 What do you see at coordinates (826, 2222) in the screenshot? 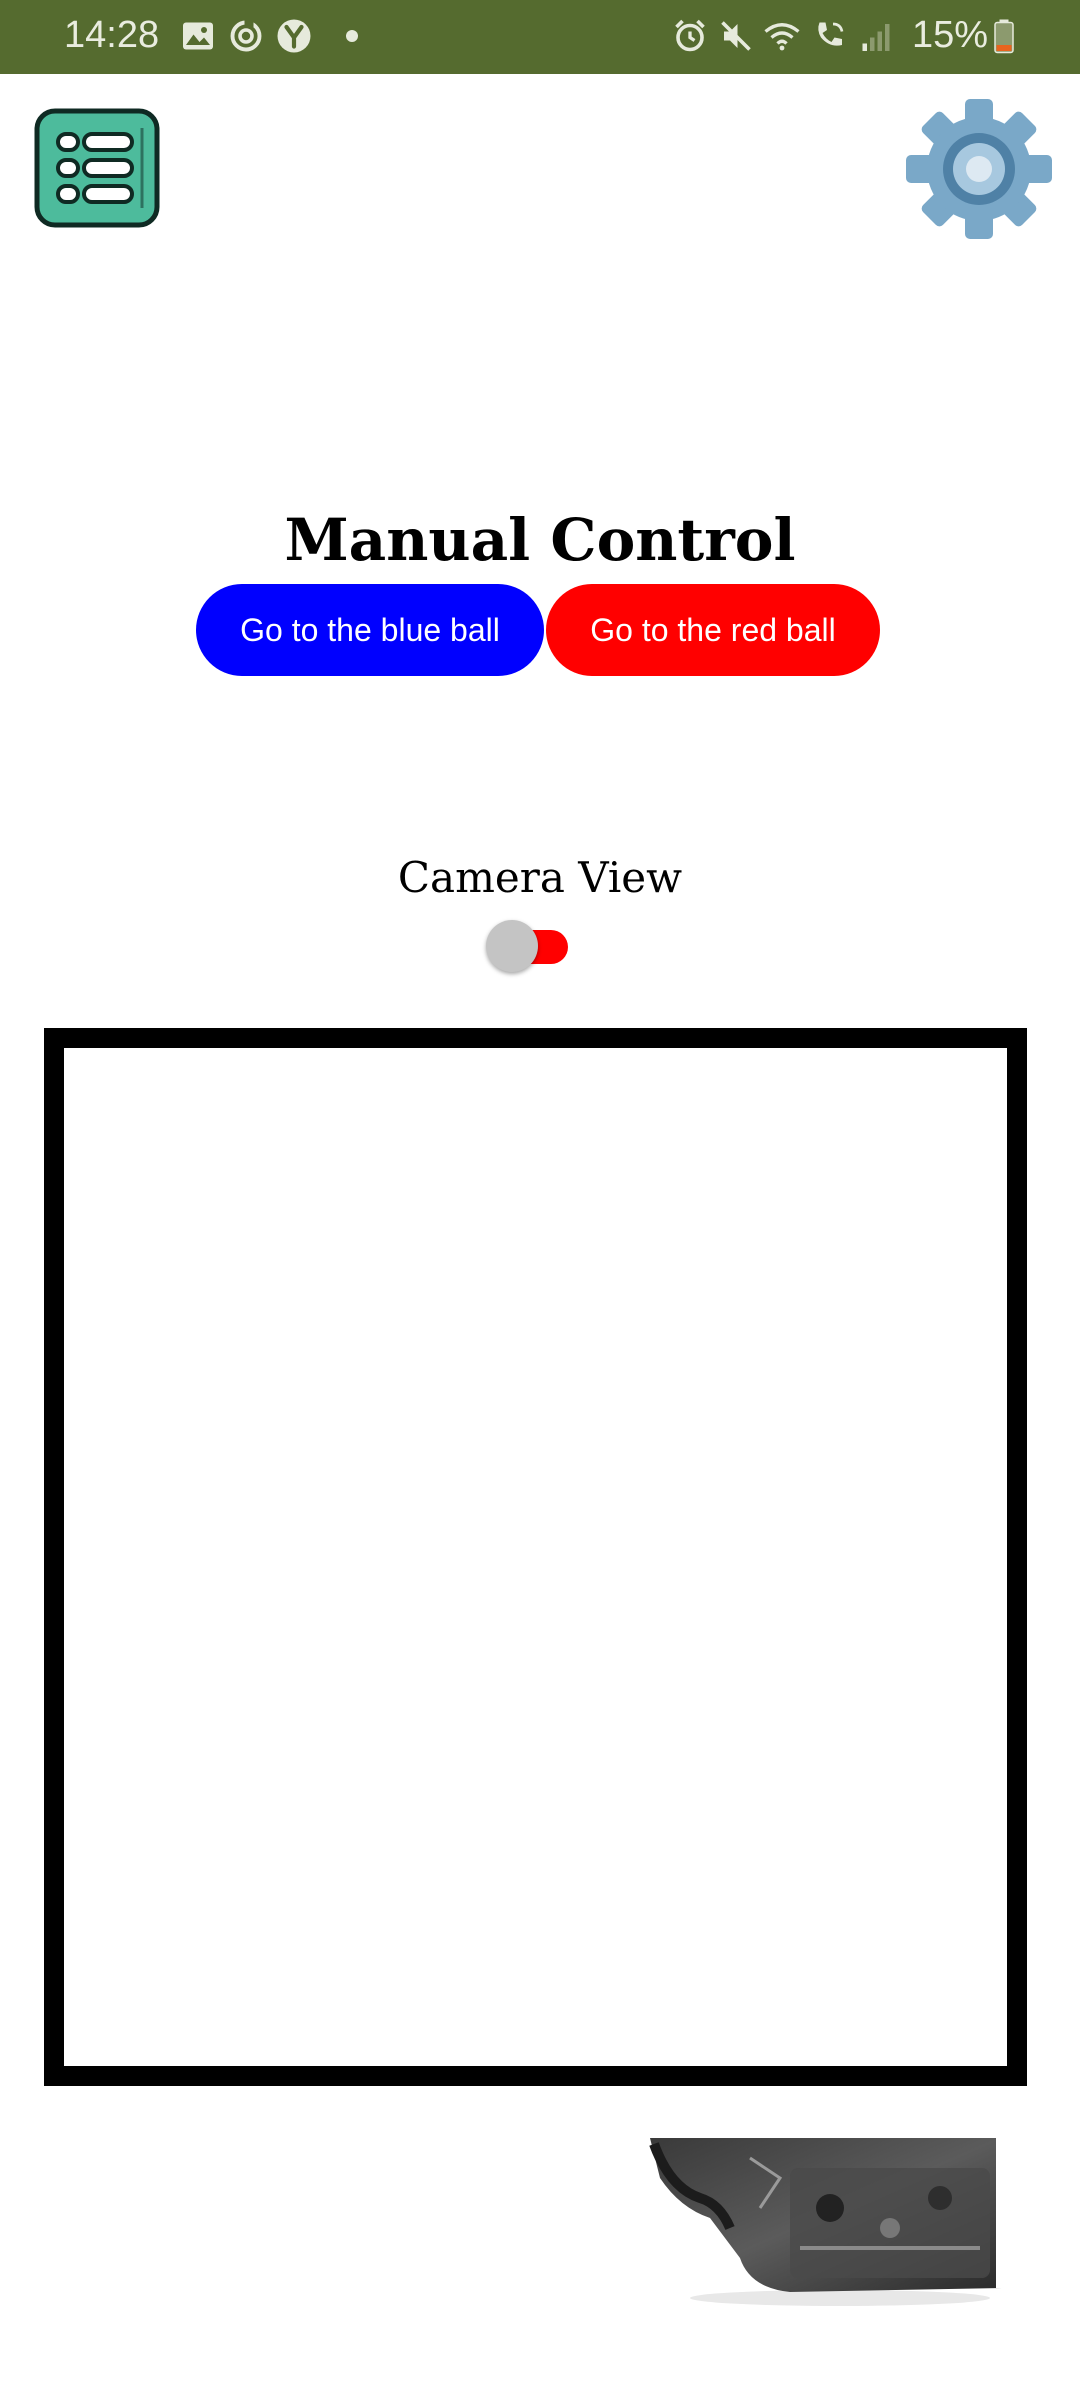
I see `robot-image` at bounding box center [826, 2222].